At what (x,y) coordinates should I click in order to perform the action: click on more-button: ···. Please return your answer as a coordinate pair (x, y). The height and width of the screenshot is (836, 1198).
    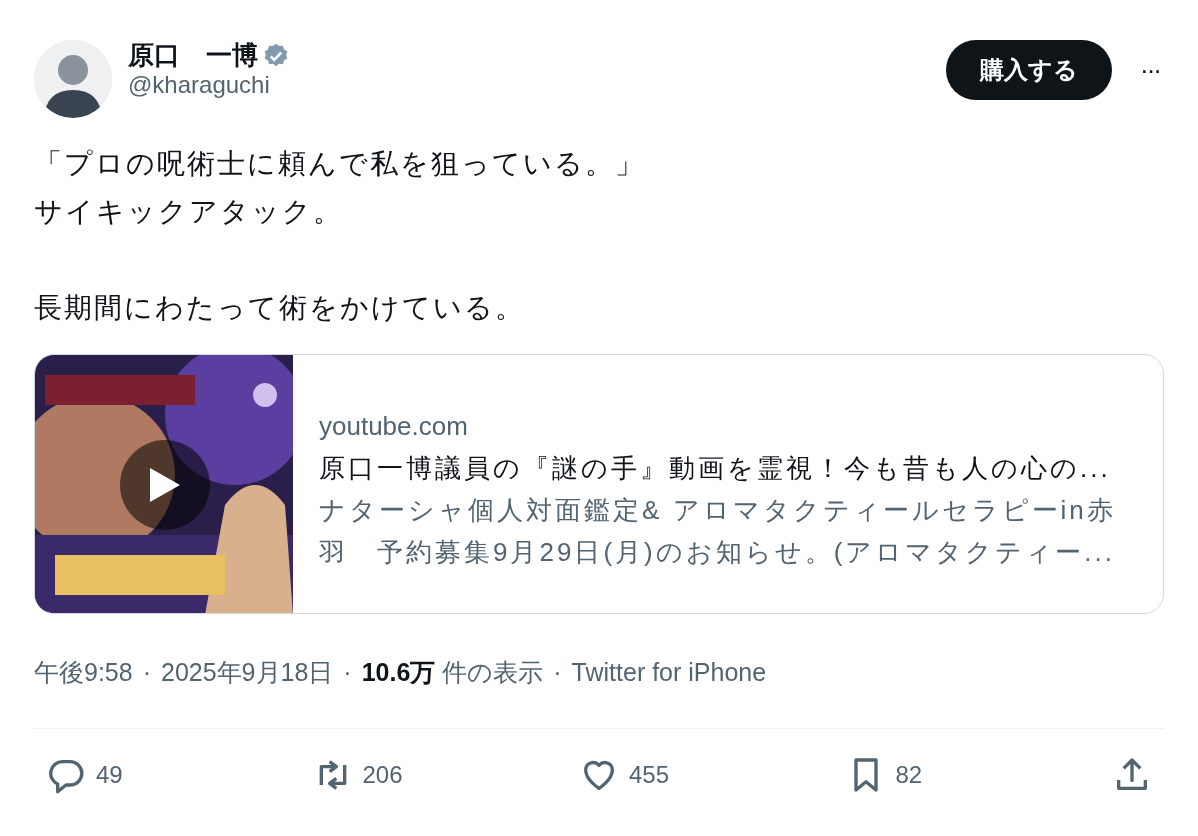
    Looking at the image, I should click on (1150, 70).